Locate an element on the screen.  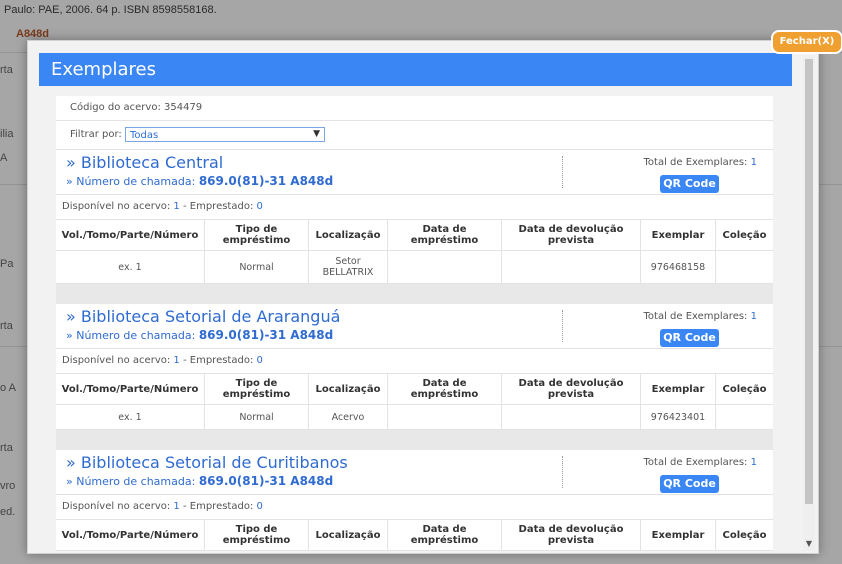
acervo-code: Código do acervo: 354479 is located at coordinates (414, 108).